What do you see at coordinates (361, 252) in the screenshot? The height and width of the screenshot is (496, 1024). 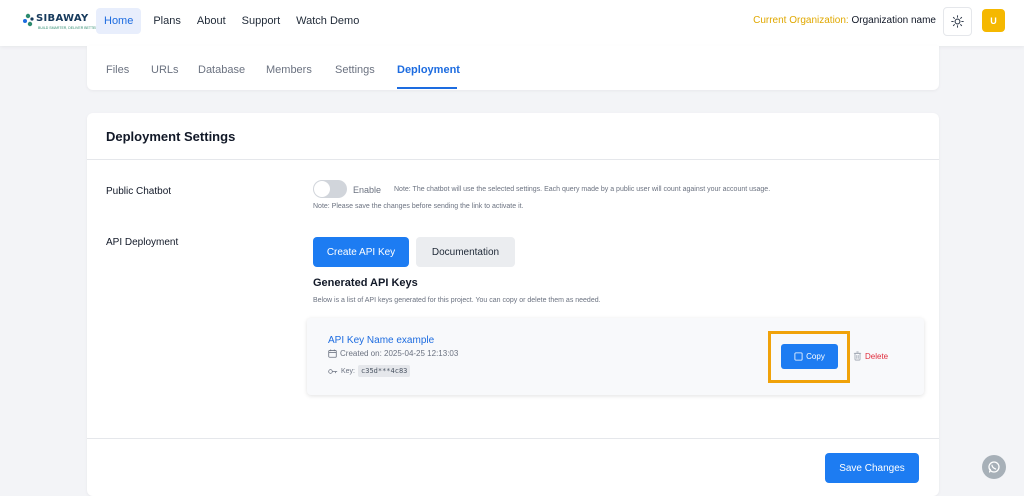 I see `create-api-key-button: Create API Key` at bounding box center [361, 252].